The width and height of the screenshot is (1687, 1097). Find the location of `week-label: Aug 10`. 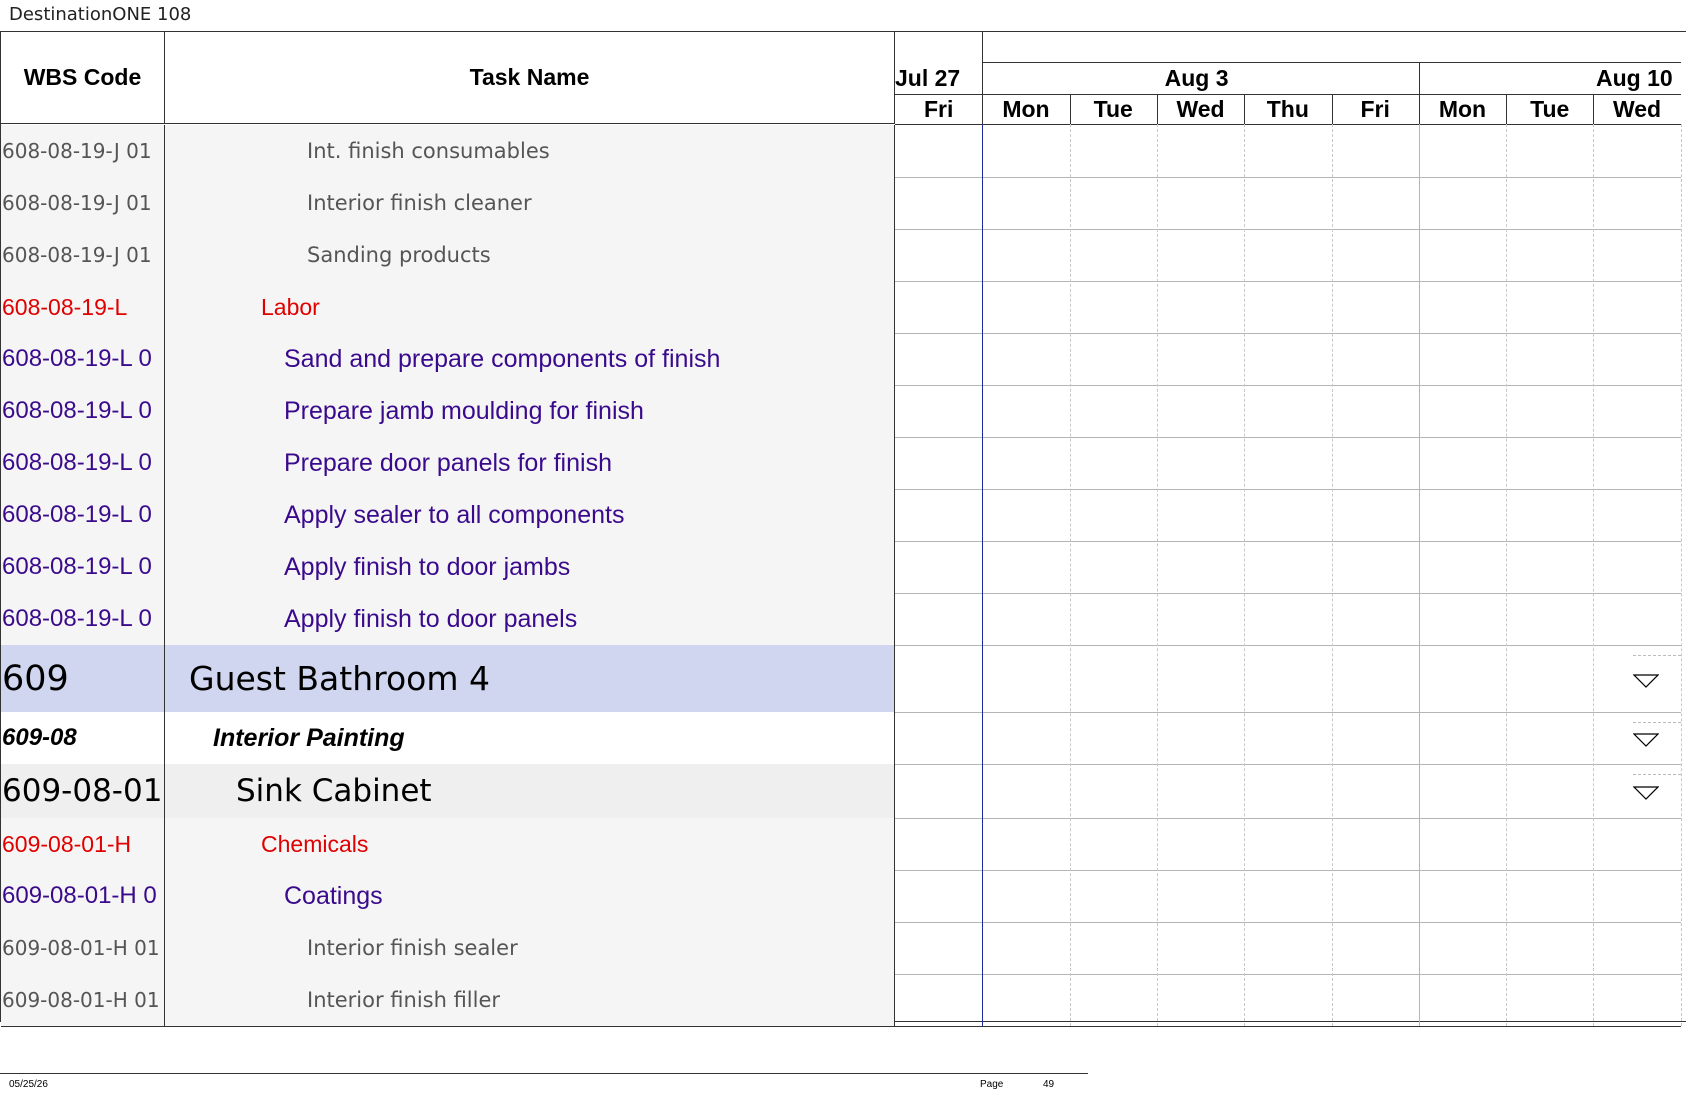

week-label: Aug 10 is located at coordinates (1634, 77).